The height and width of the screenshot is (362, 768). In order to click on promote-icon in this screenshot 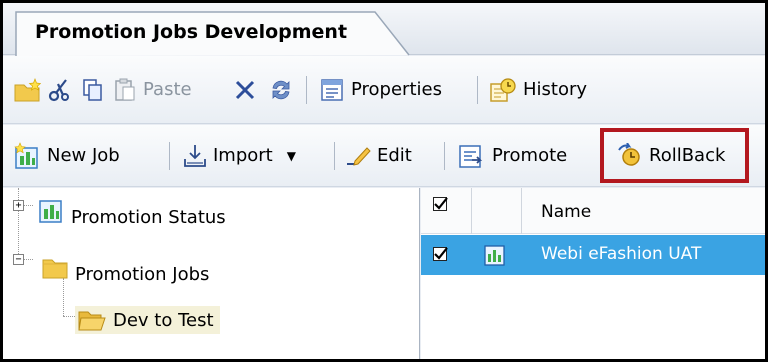, I will do `click(471, 156)`.